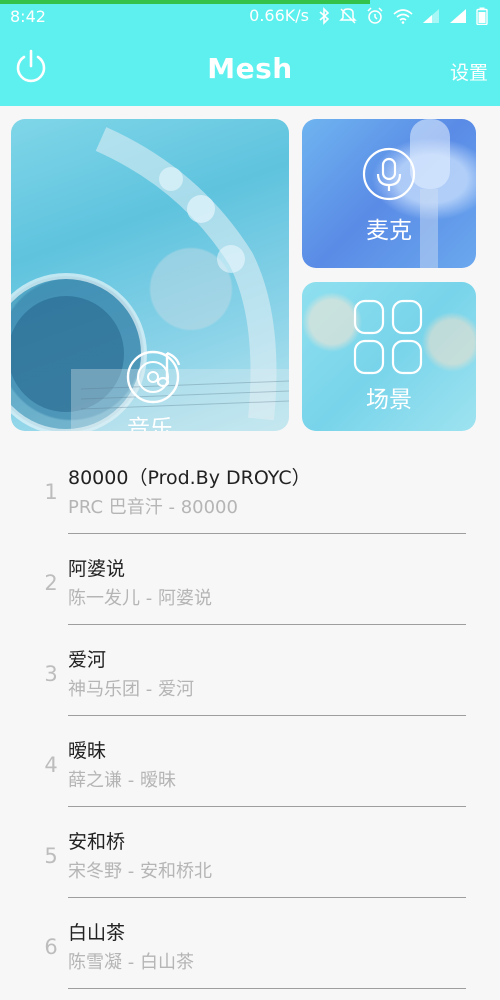 This screenshot has width=500, height=1000. I want to click on music-disc-icon, so click(155, 375).